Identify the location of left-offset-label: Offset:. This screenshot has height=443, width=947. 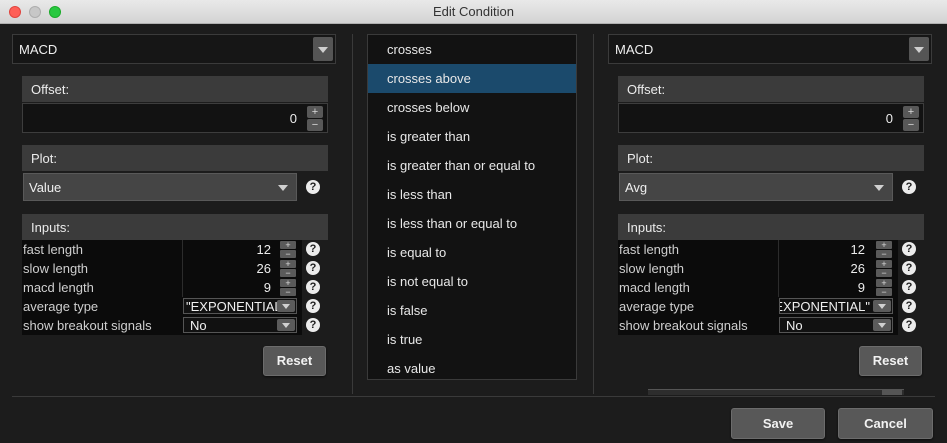
(50, 89).